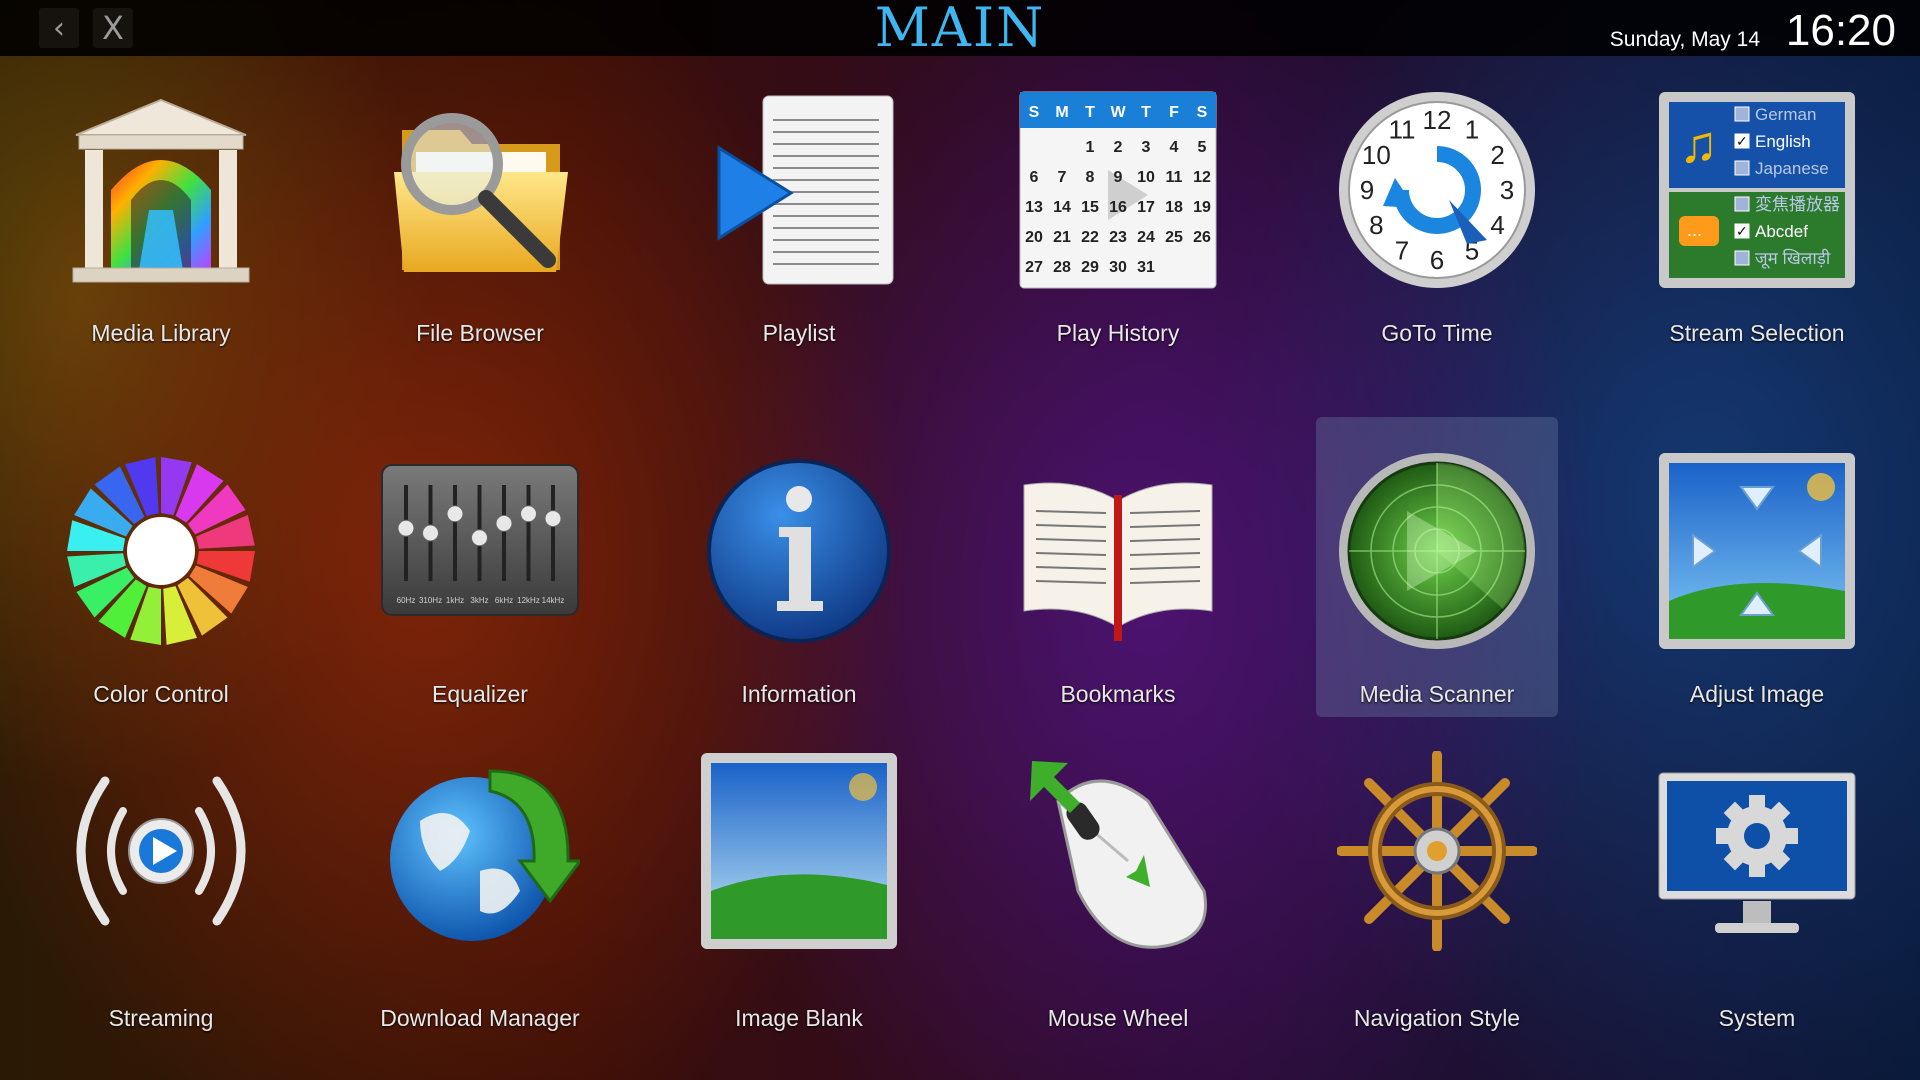 This screenshot has width=1920, height=1080. I want to click on eq-band-label: 12kHz, so click(528, 600).